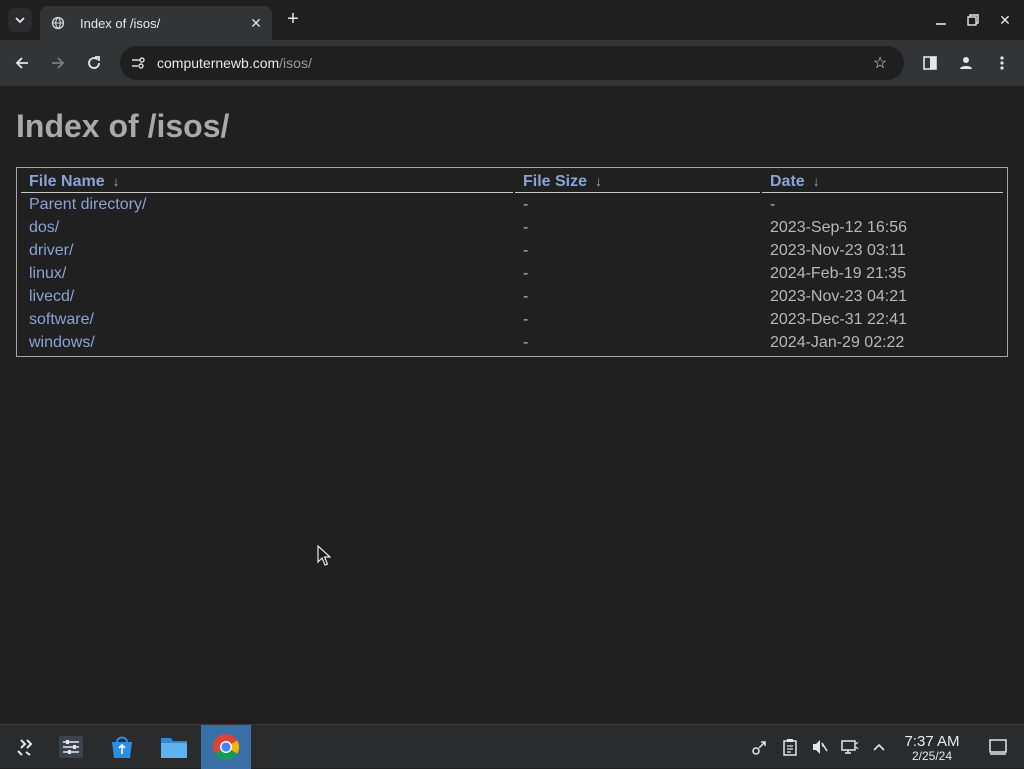  I want to click on chevron-down-icon, so click(20, 20).